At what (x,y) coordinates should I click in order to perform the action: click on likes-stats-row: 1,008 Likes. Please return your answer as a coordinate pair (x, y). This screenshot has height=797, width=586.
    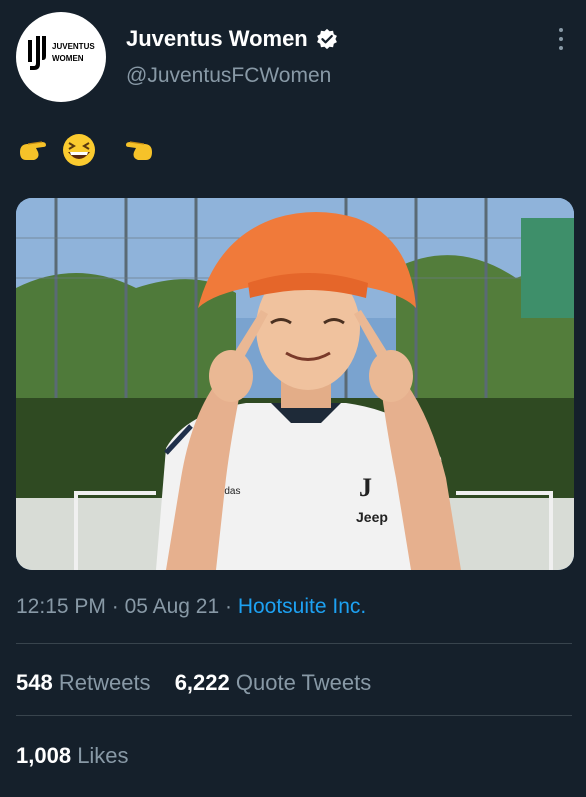
    Looking at the image, I should click on (81, 756).